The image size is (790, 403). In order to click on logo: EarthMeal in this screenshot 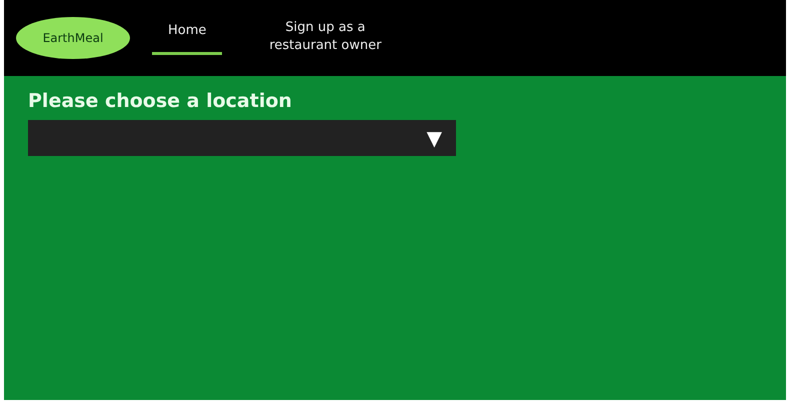, I will do `click(73, 38)`.